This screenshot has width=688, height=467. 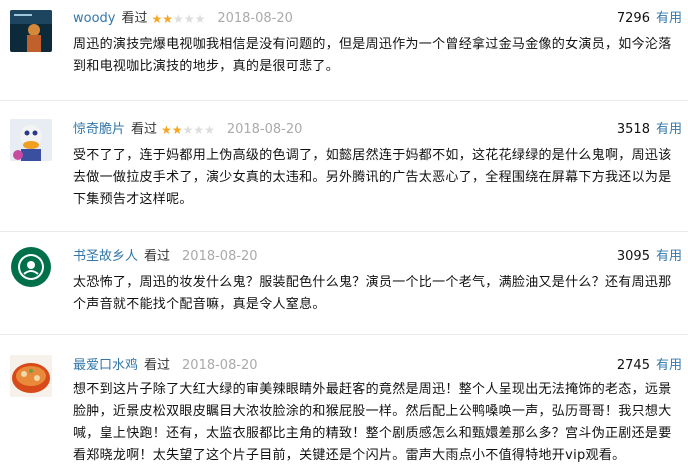 I want to click on username-link: 最爱口水鸡, so click(x=105, y=365).